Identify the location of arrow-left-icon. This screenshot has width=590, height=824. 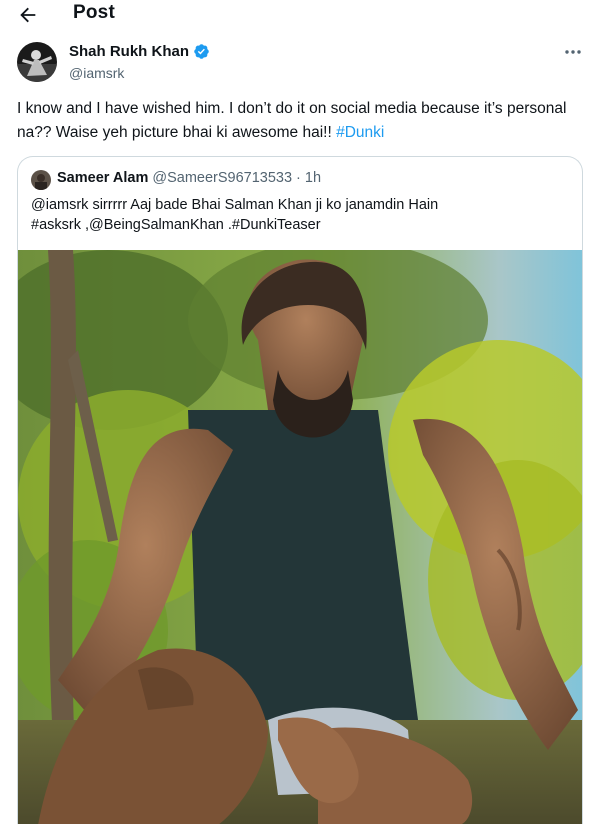
(28, 15).